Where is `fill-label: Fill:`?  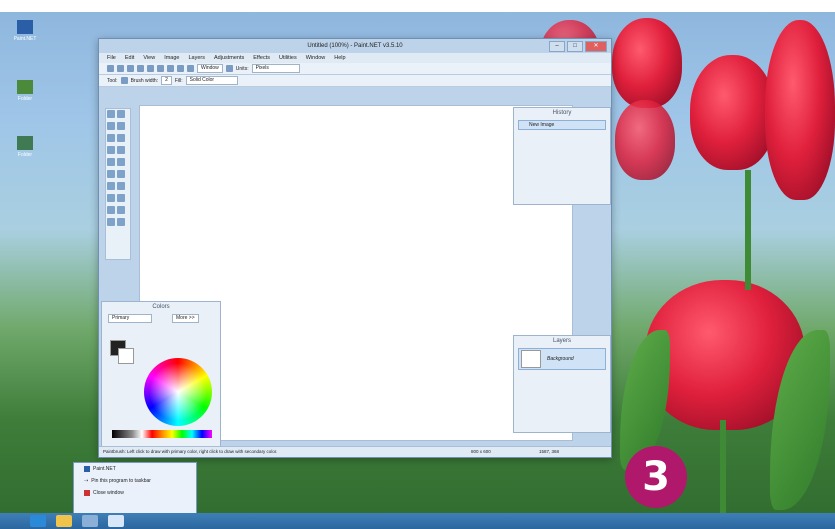
fill-label: Fill: is located at coordinates (178, 80).